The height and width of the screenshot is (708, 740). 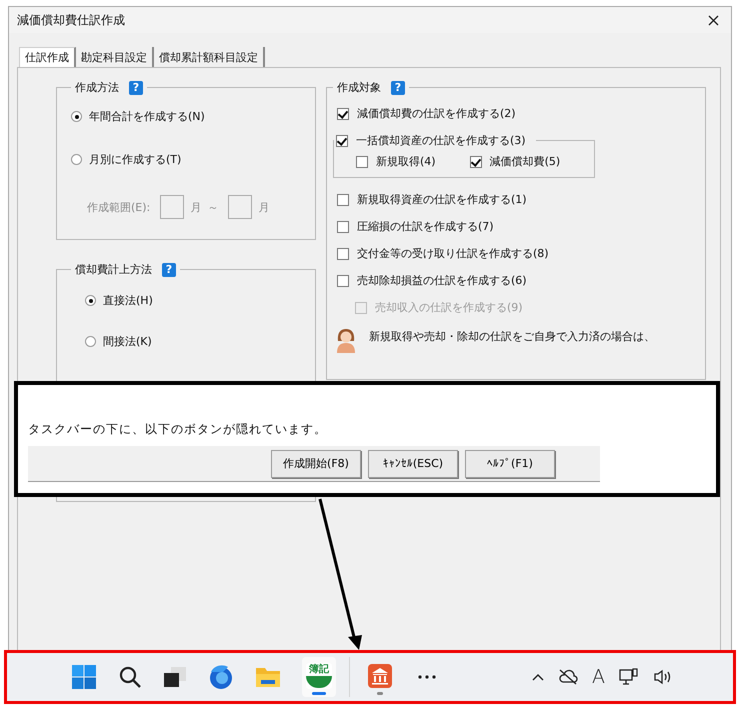 I want to click on window-title: 減価償却費仕訳作成, so click(x=71, y=20).